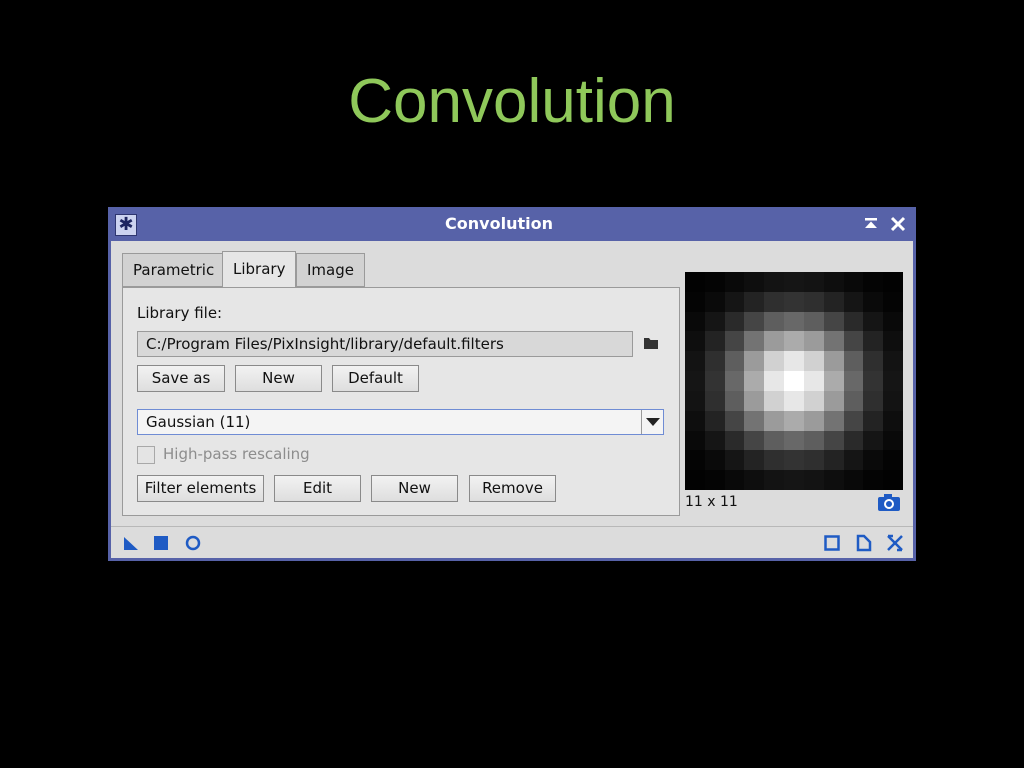 This screenshot has height=768, width=1024. I want to click on chevron-down-icon, so click(652, 422).